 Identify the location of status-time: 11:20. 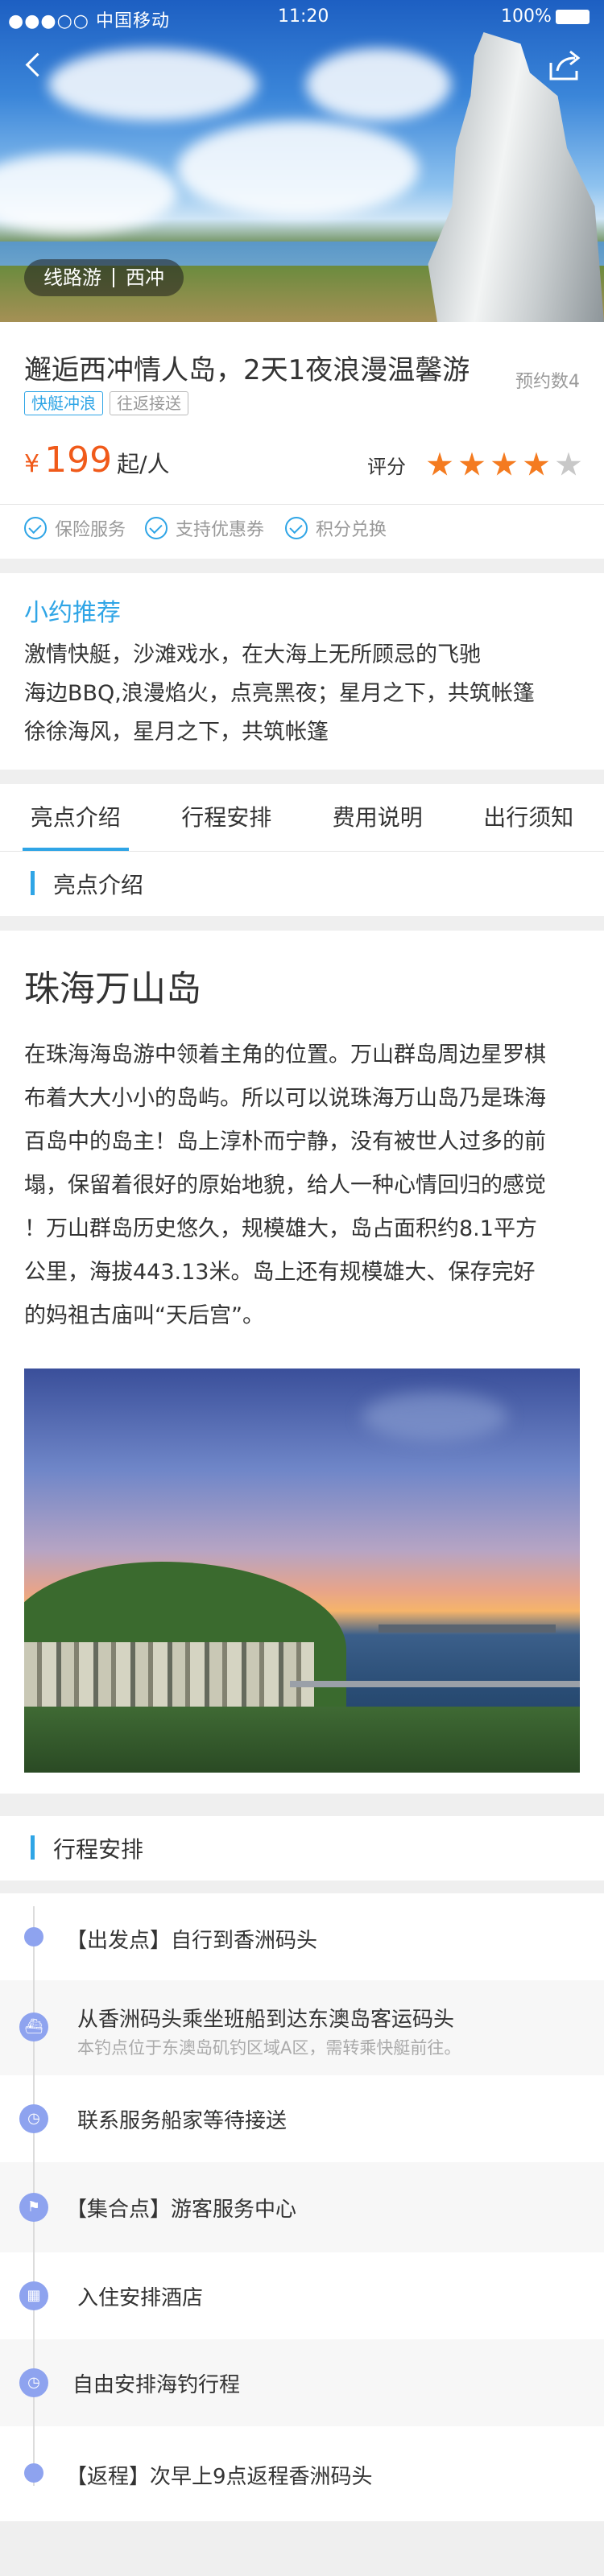
(303, 16).